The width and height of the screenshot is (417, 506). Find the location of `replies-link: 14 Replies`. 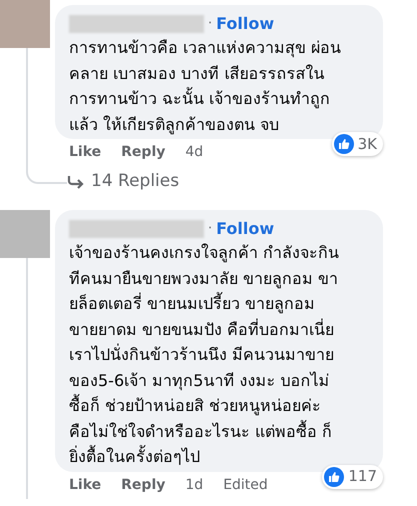

replies-link: 14 Replies is located at coordinates (225, 182).